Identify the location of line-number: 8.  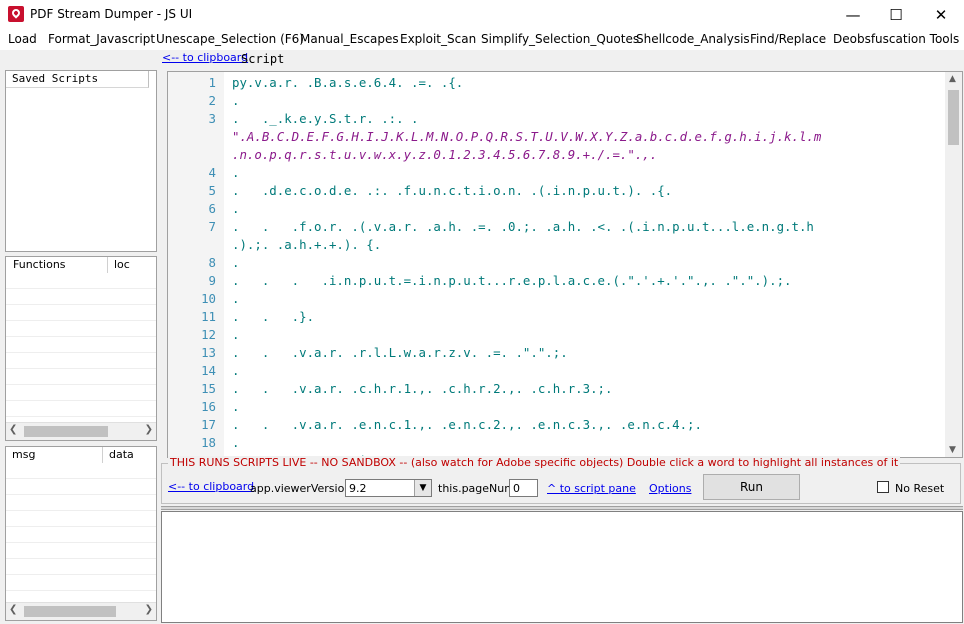
(212, 262).